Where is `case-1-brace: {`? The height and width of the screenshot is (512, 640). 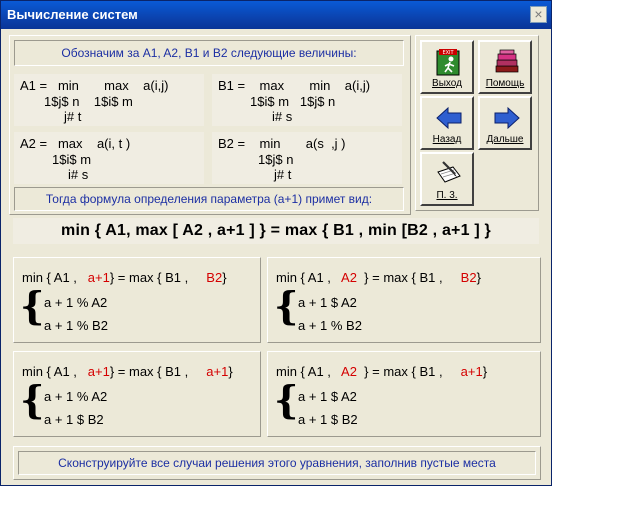 case-1-brace: { is located at coordinates (32, 305).